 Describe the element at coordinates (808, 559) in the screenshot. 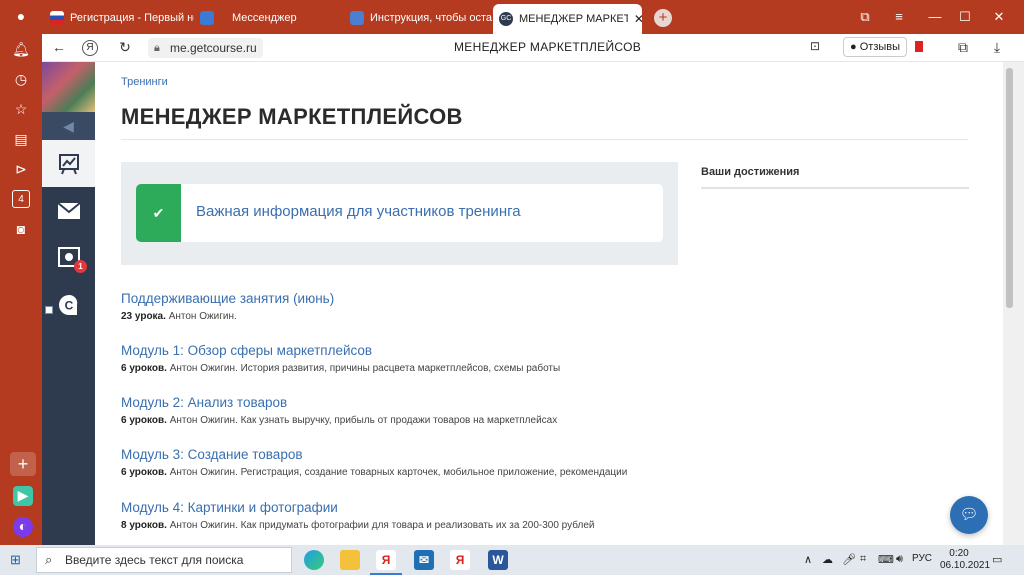

I see `tray-arrow-icon: ∧` at that location.